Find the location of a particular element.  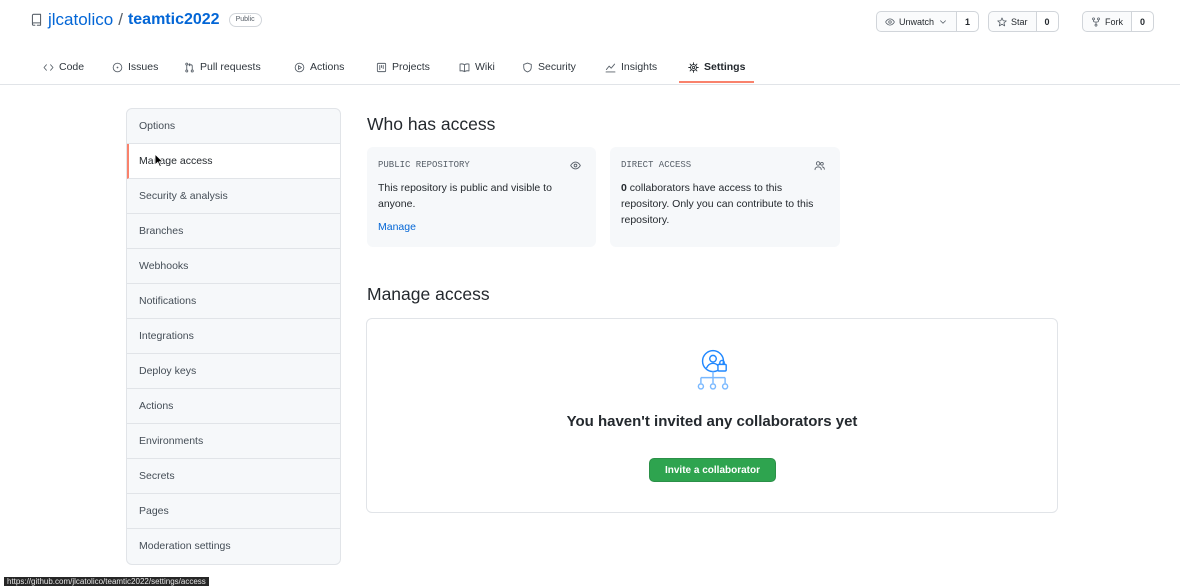

chevron-down-icon is located at coordinates (943, 22).